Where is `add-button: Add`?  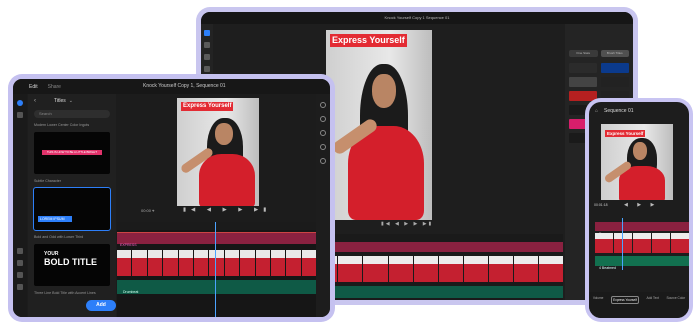
add-button: Add is located at coordinates (101, 305).